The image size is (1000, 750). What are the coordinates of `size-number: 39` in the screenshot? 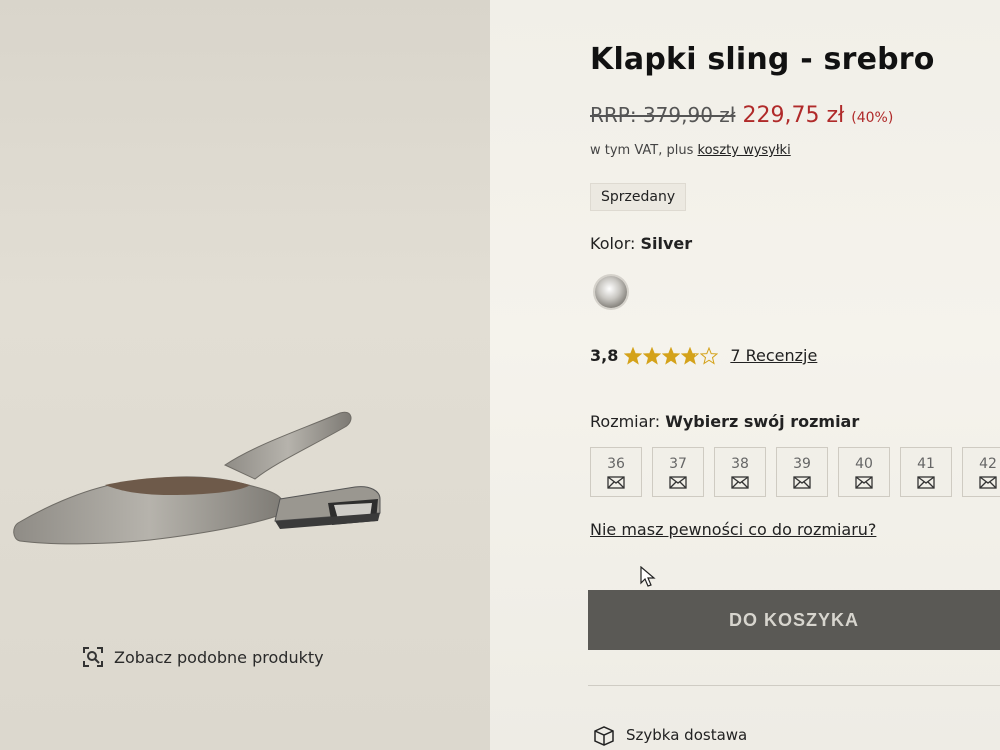 It's located at (802, 463).